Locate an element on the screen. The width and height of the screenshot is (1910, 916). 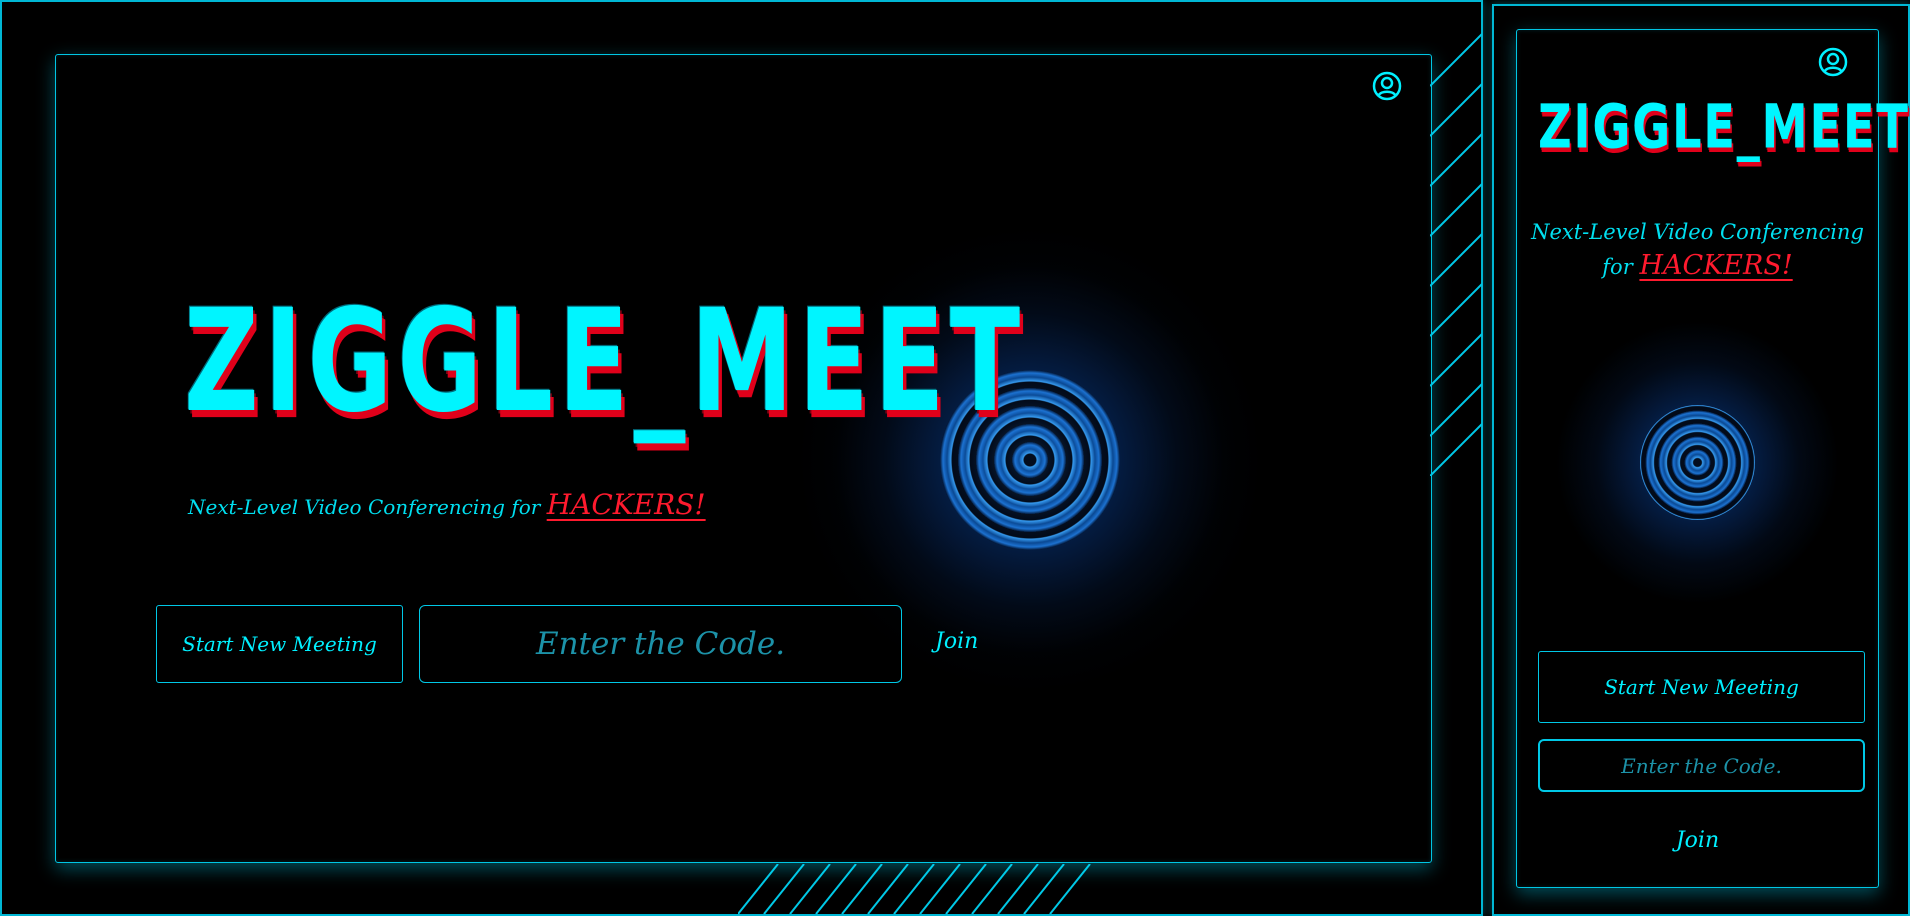
tagline-text: Next-Level Video Conferencing for is located at coordinates (364, 507).